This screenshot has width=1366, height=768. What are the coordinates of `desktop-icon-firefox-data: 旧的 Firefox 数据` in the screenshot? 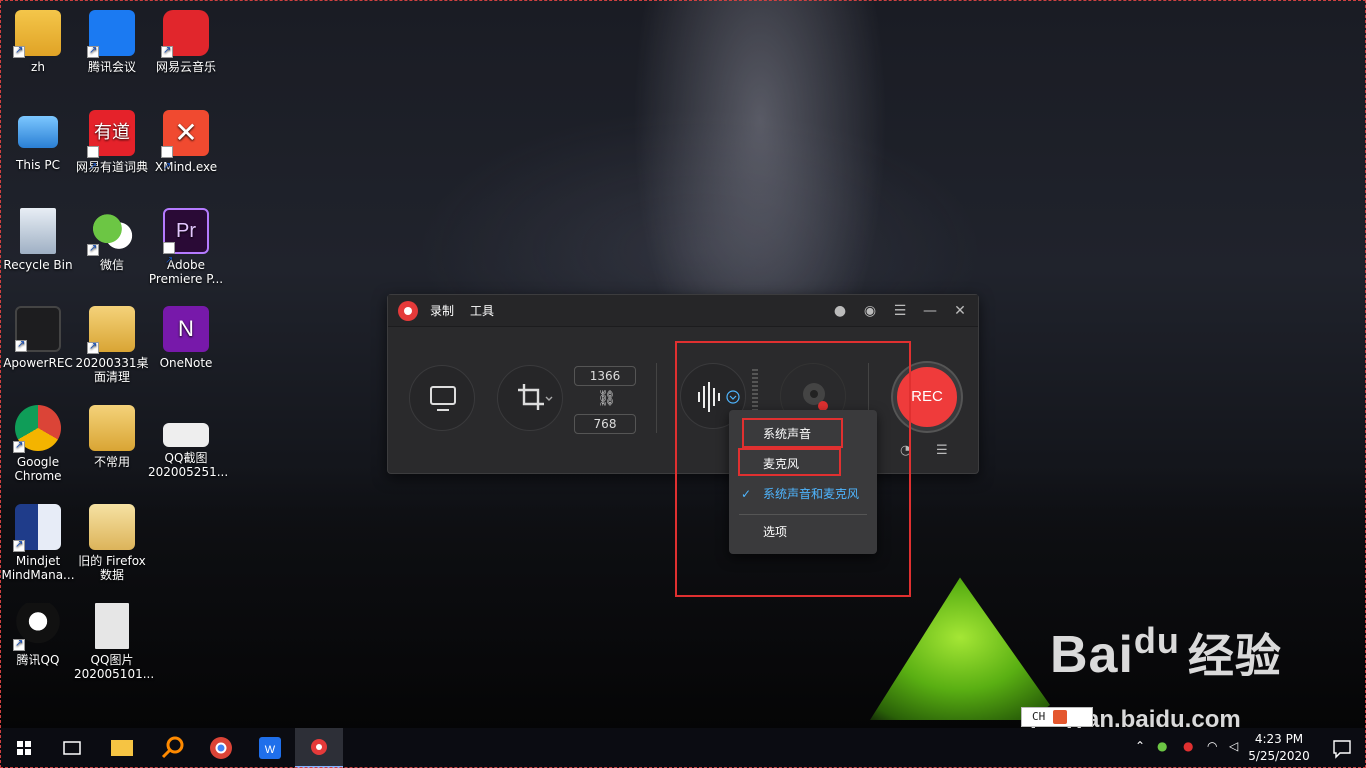 It's located at (112, 543).